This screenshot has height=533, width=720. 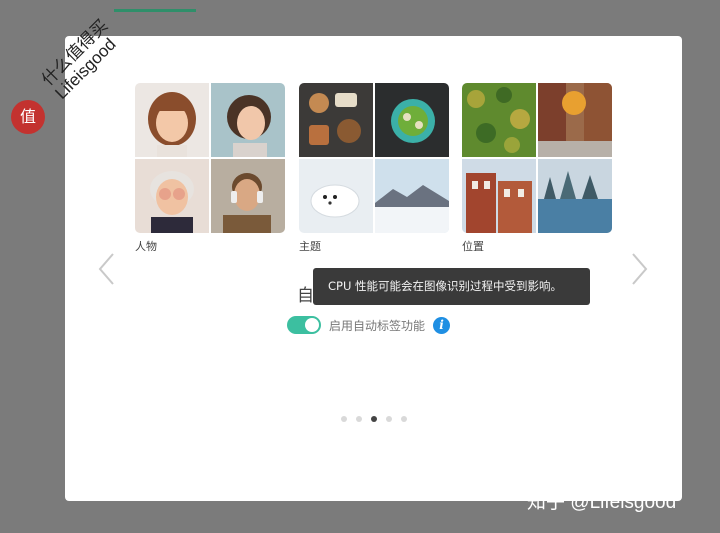 I want to click on salad-bowl-thumbnail, so click(x=412, y=120).